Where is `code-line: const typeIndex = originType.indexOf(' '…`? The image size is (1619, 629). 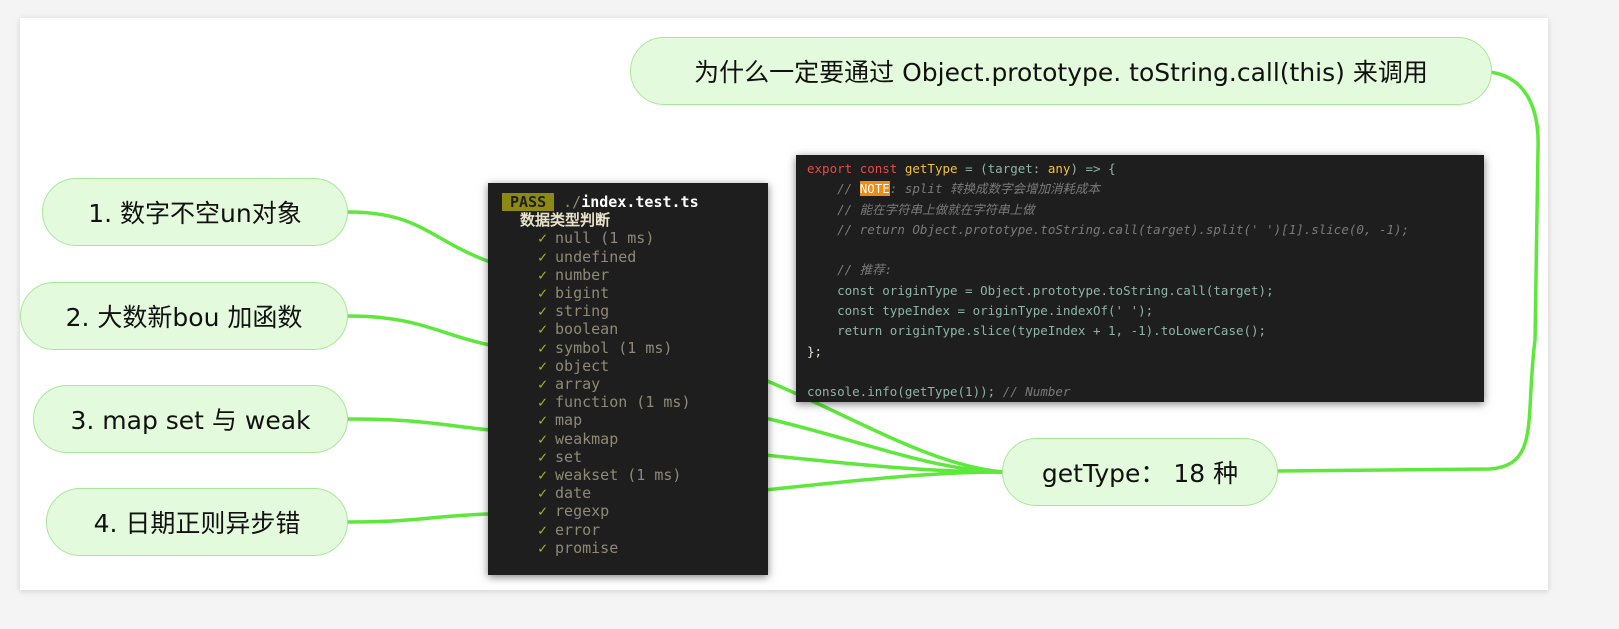
code-line: const typeIndex = originType.indexOf(' '… is located at coordinates (995, 311).